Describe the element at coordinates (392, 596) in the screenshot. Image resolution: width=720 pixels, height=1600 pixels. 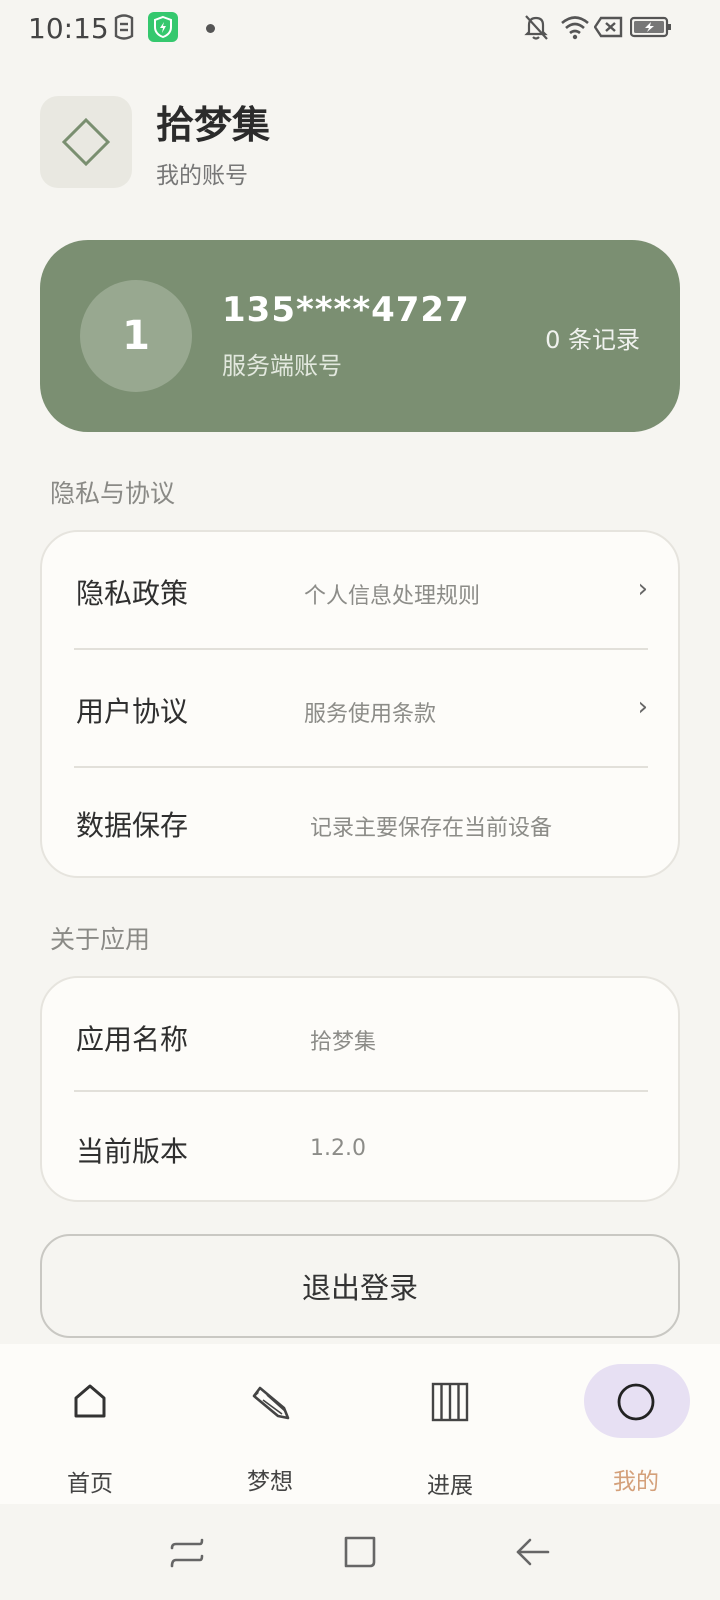
I see `row-desc: 个人信息处理规则` at that location.